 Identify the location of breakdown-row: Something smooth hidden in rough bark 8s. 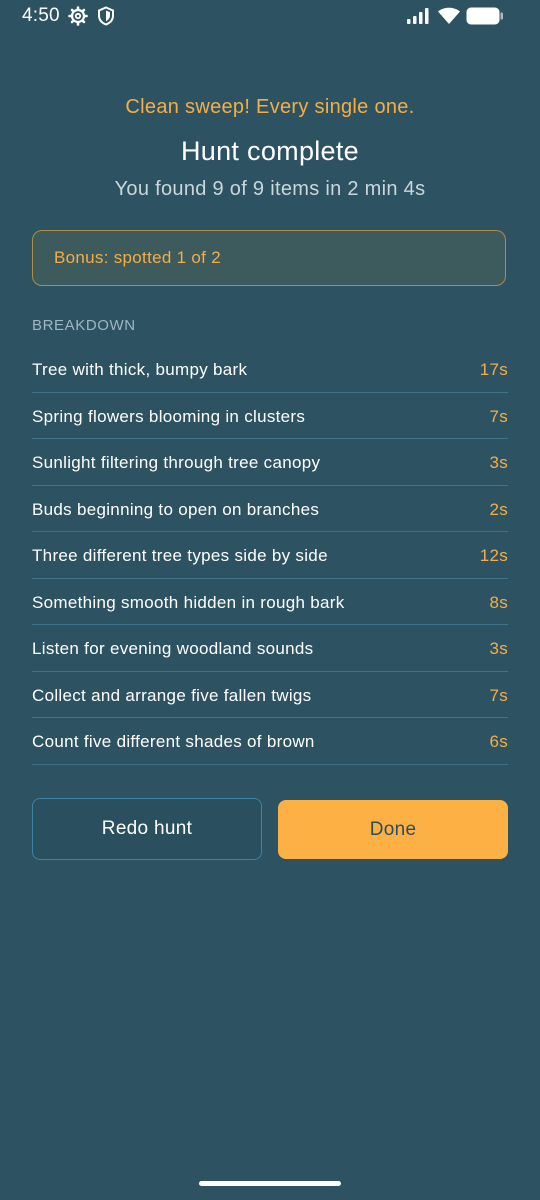
(270, 602).